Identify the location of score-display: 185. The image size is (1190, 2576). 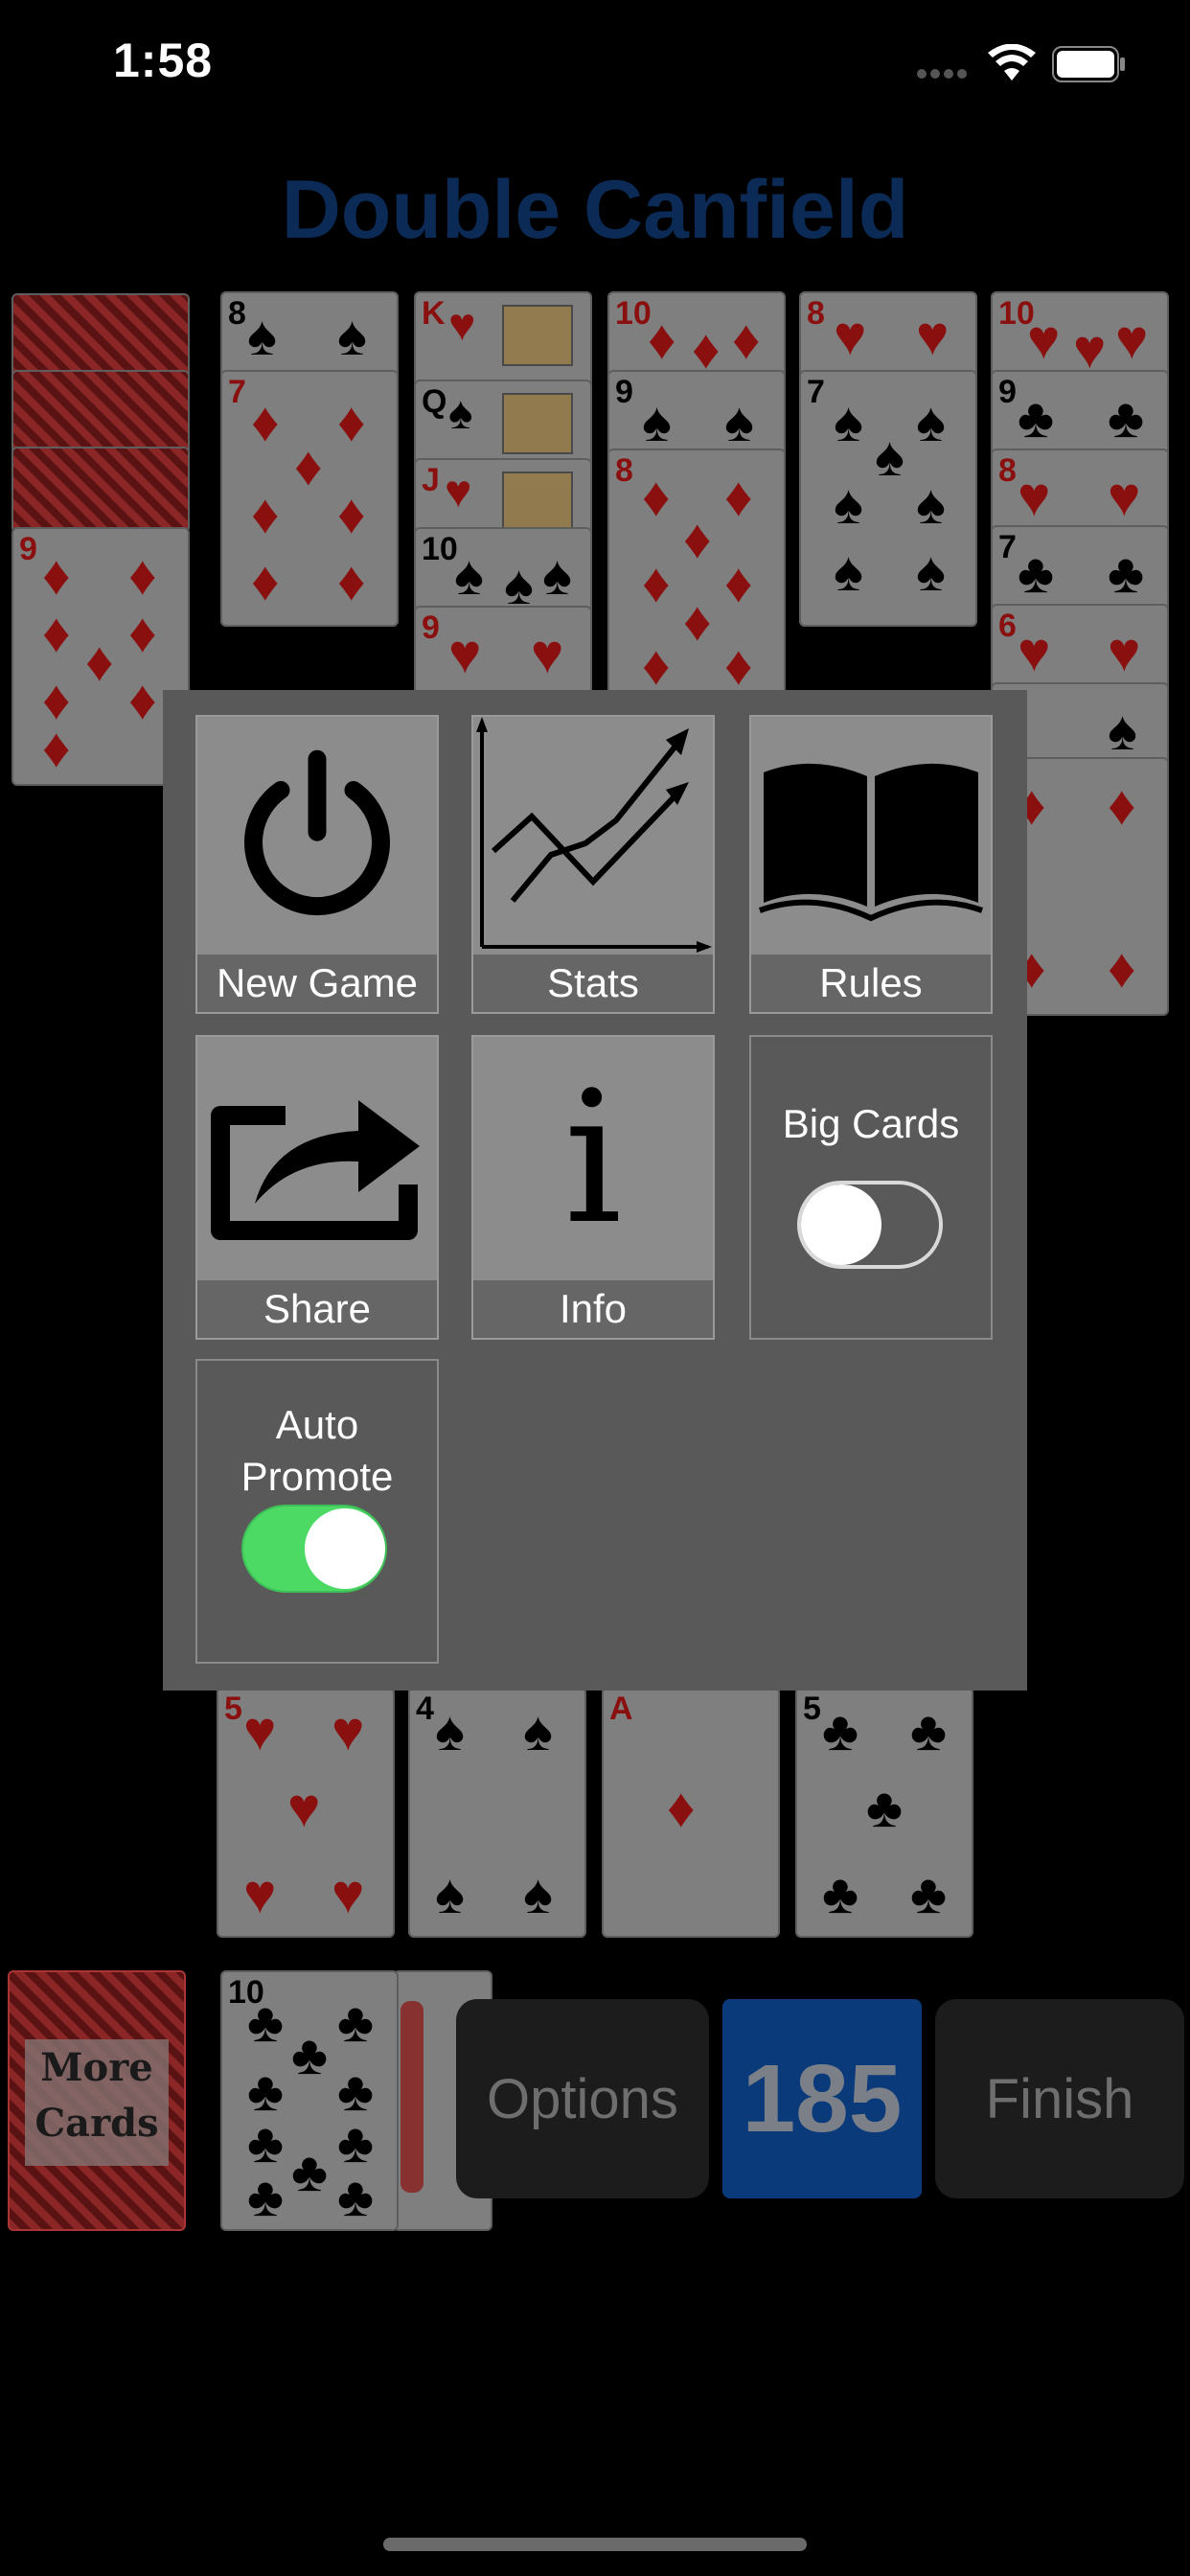
(822, 2098).